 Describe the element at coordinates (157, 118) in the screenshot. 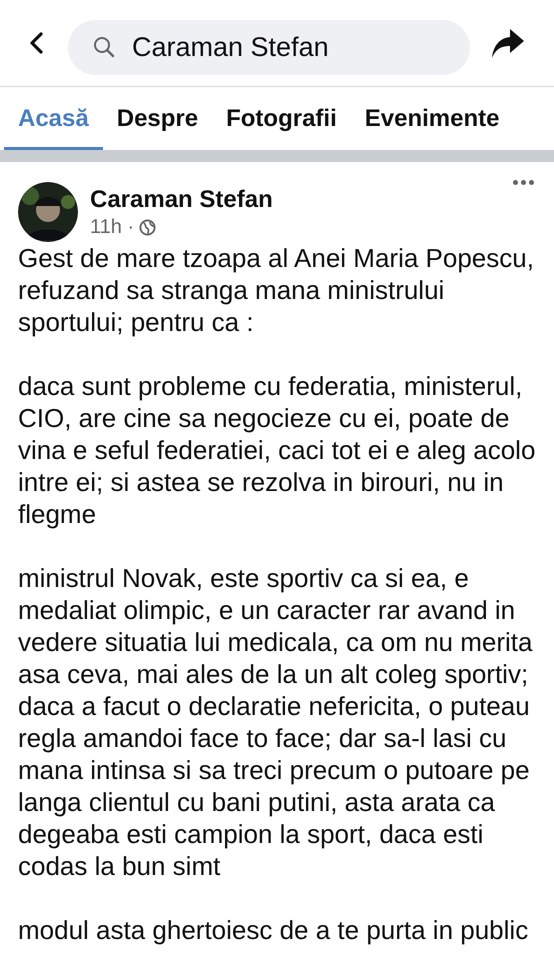

I see `tab: Despre` at that location.